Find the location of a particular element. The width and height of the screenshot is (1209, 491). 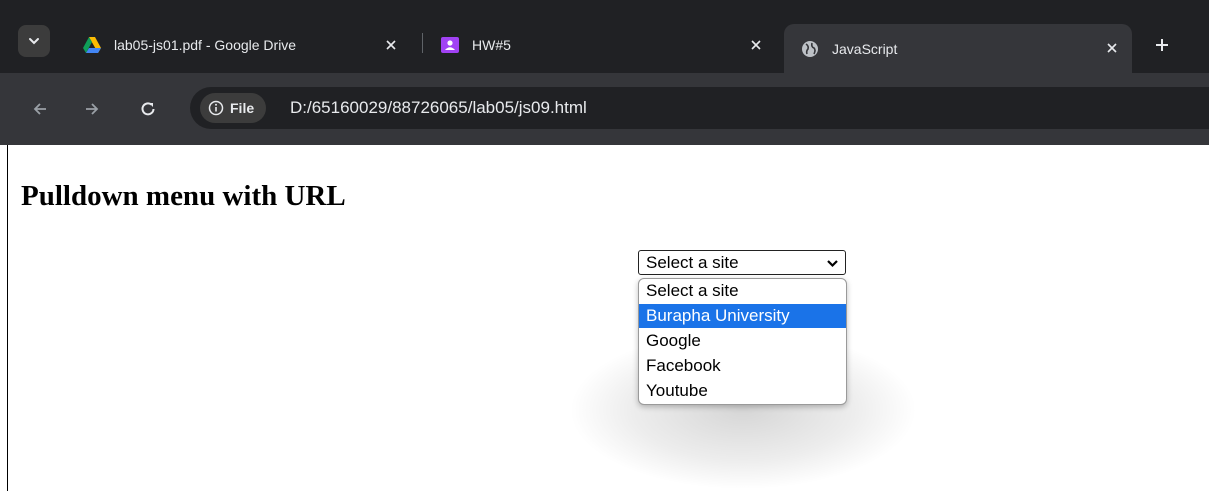

site-chip-label: File is located at coordinates (242, 108).